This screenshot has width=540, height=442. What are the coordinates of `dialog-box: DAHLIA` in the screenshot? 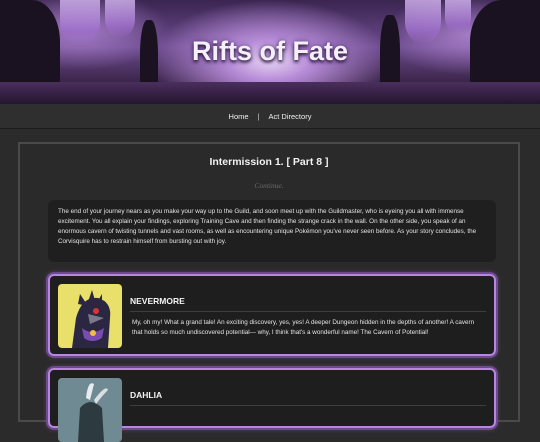 It's located at (272, 405).